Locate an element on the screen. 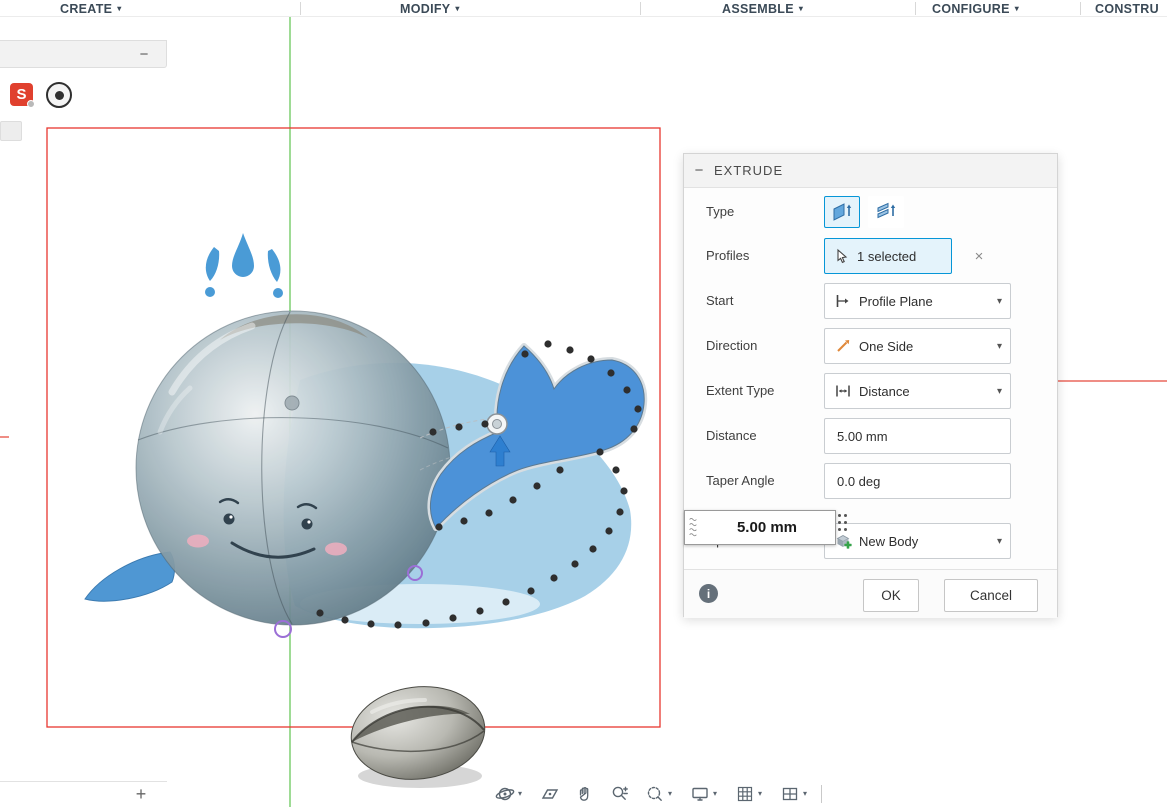 The image size is (1167, 807). bullseye-dot is located at coordinates (59, 95).